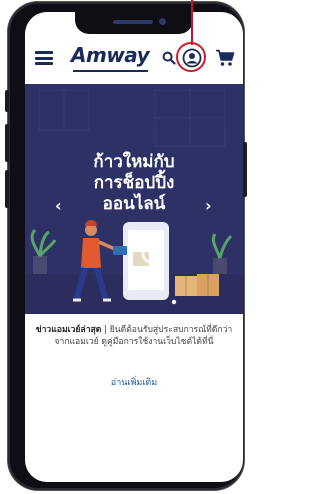 This screenshot has width=320, height=494. Describe the element at coordinates (169, 58) in the screenshot. I see `search-icon` at that location.